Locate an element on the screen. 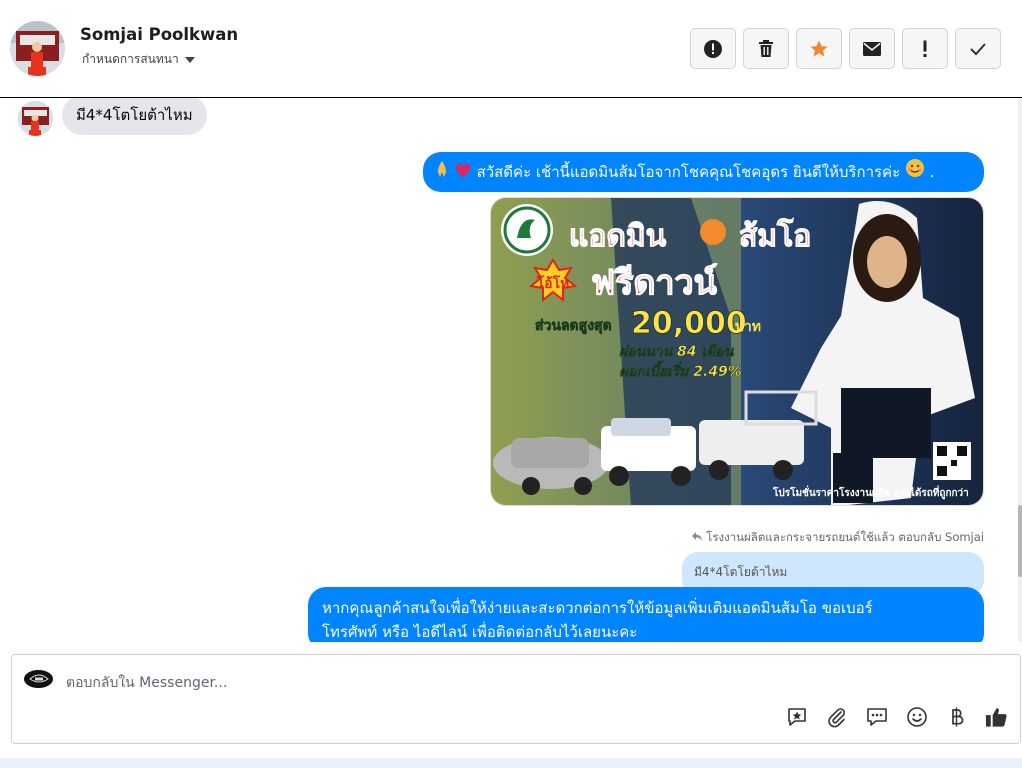 This screenshot has height=768, width=1022. mark-done-button is located at coordinates (978, 48).